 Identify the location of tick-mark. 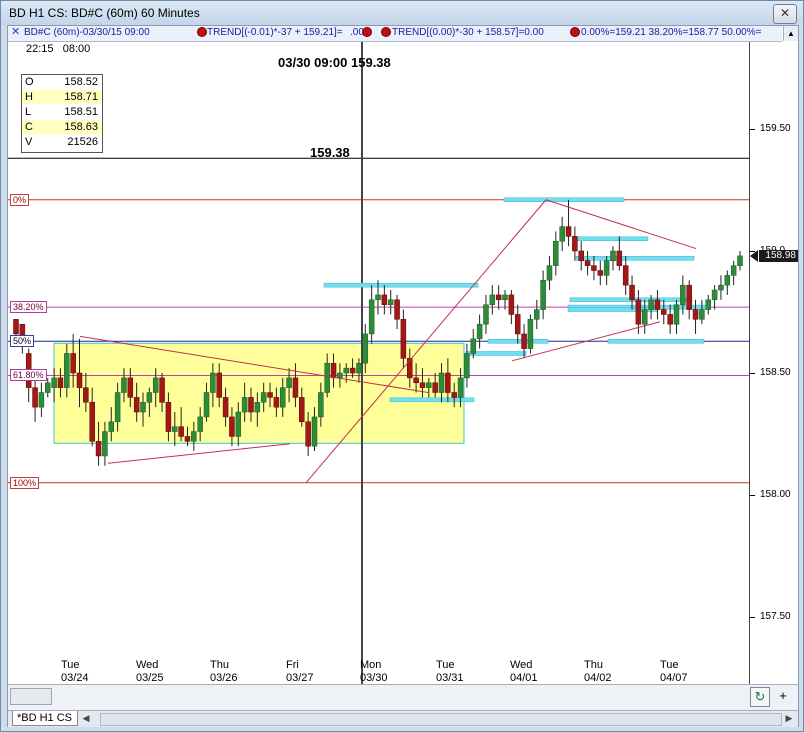
(752, 495).